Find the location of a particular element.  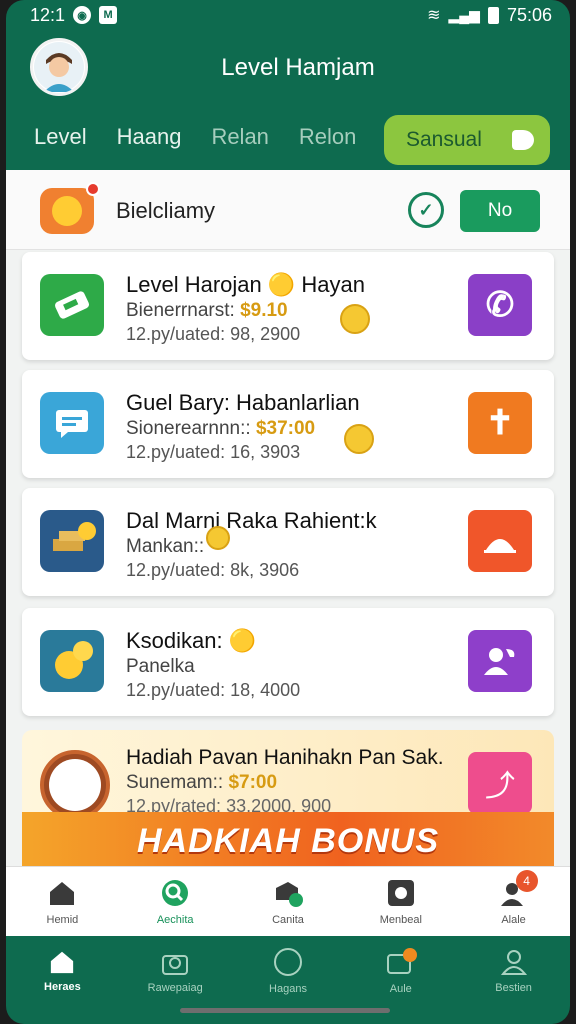

tag-icon is located at coordinates (523, 140).